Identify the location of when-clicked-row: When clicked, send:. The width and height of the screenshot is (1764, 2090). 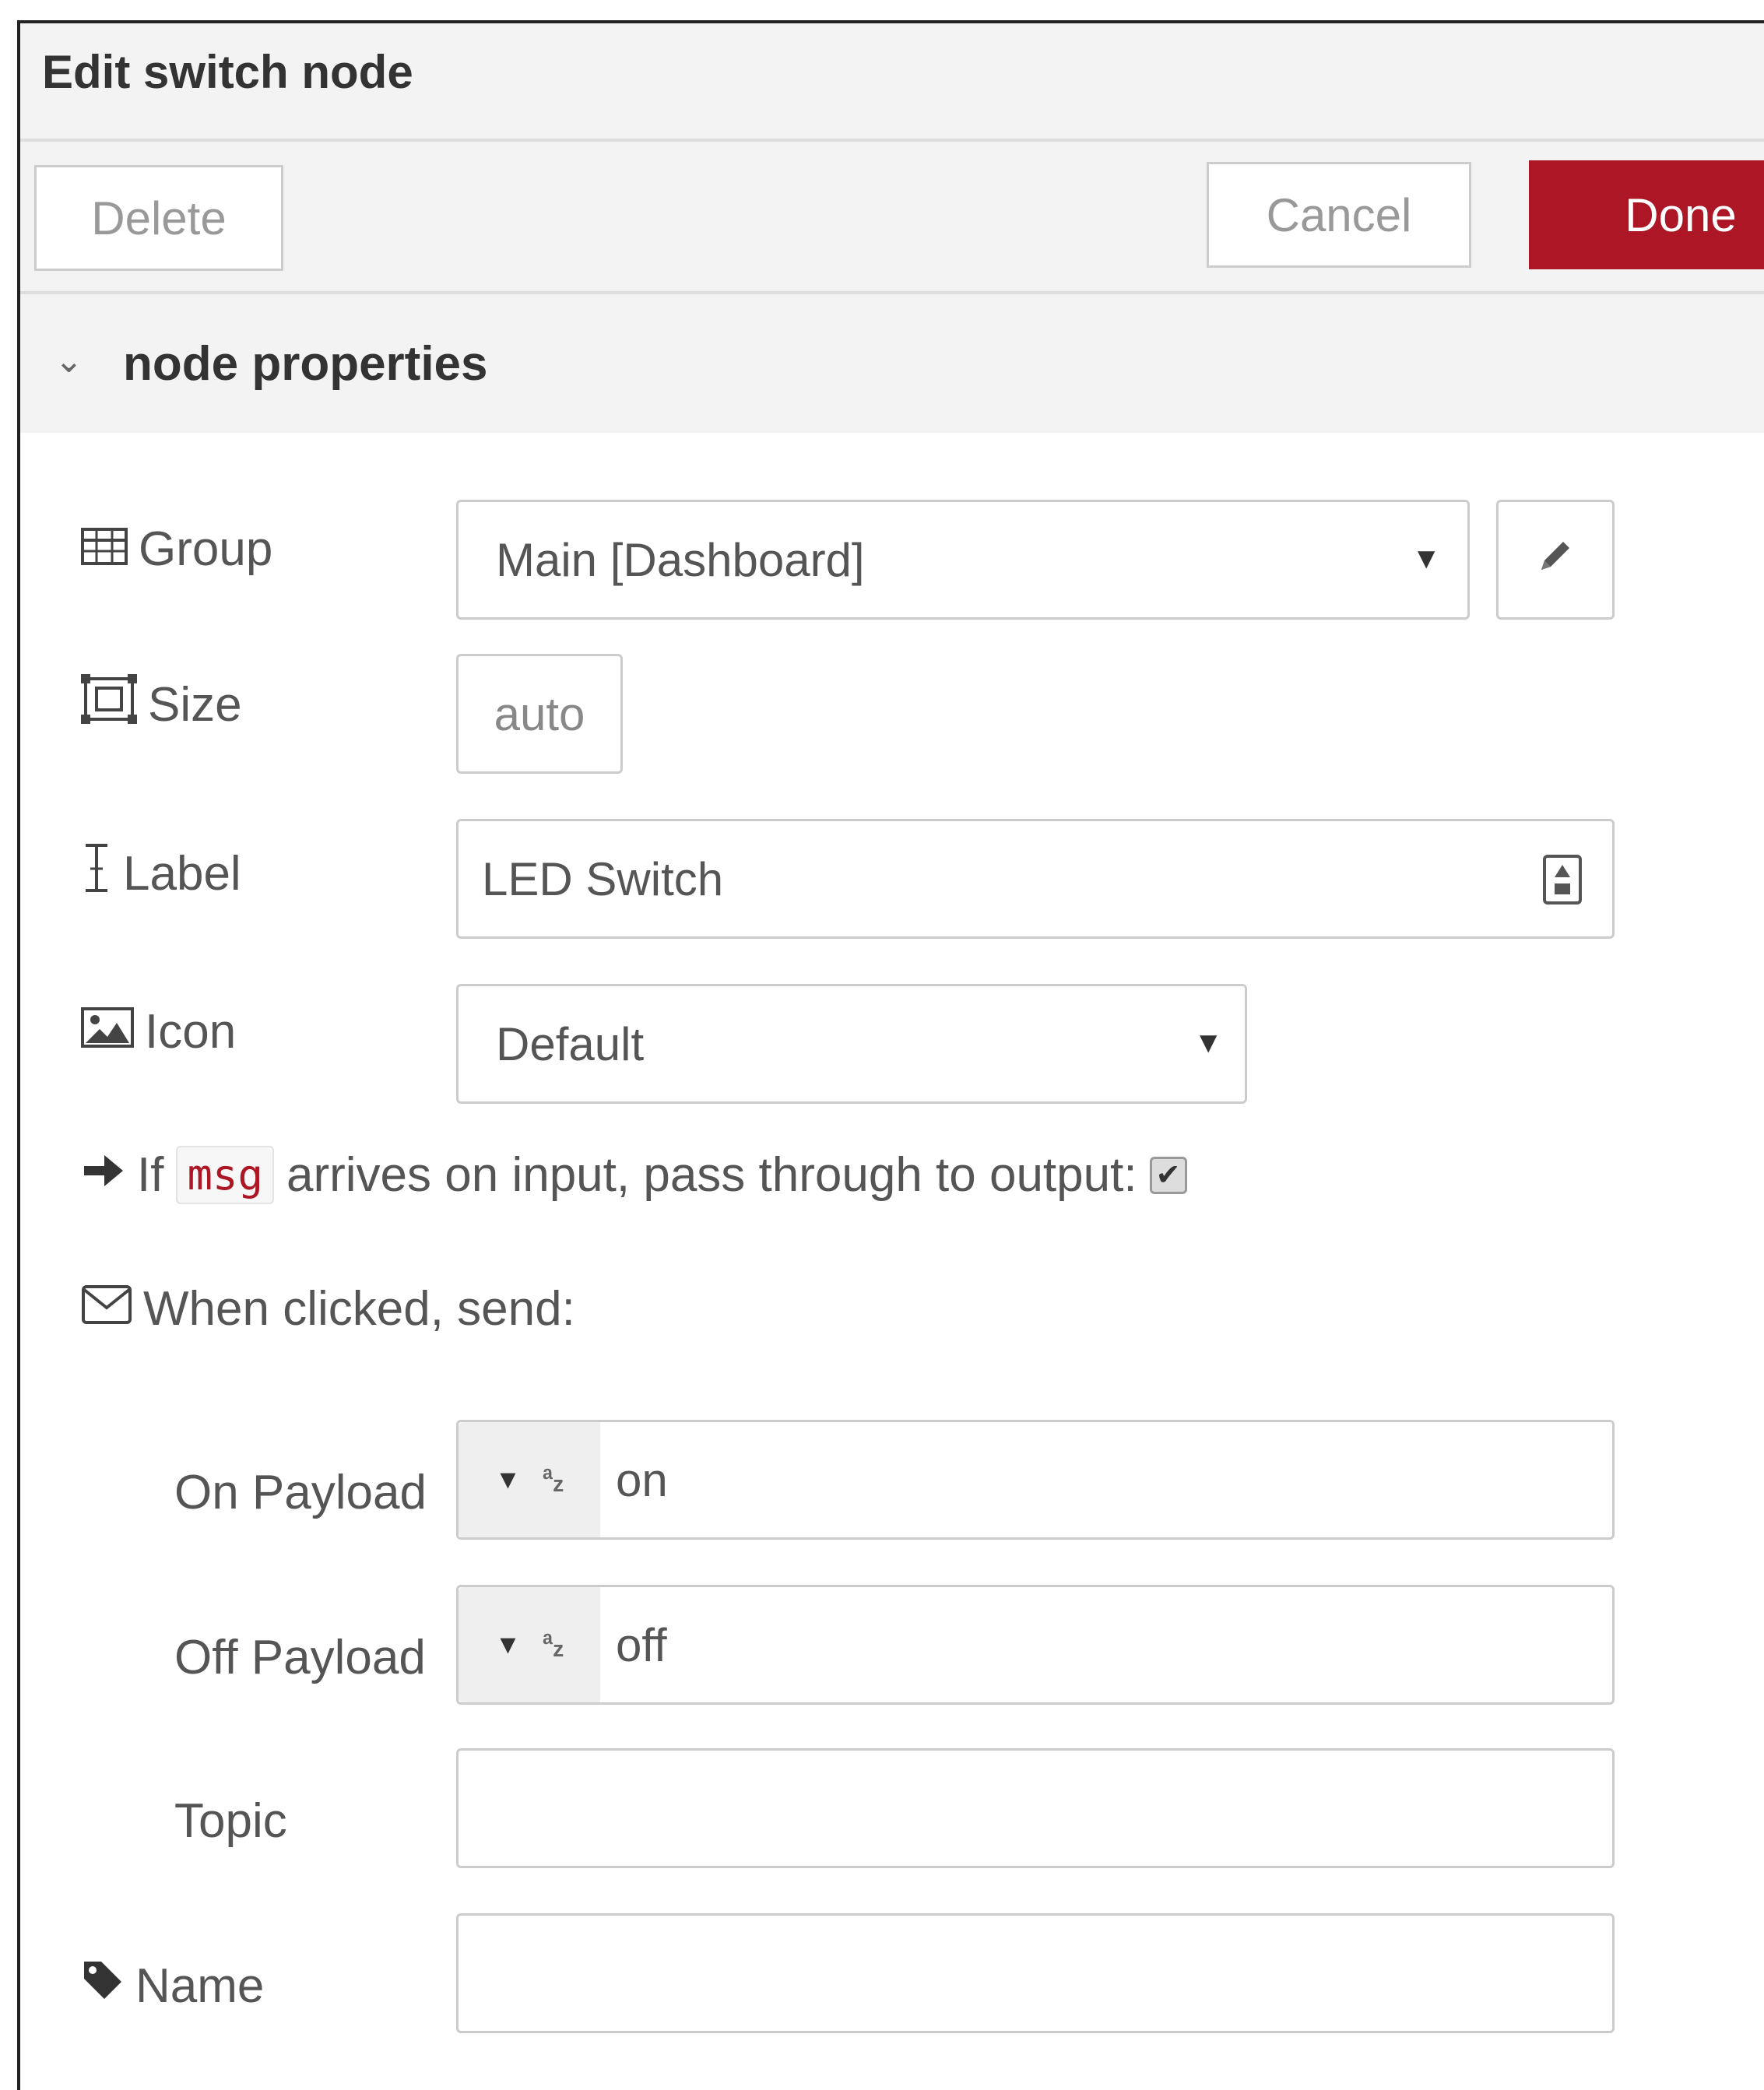
(328, 1309).